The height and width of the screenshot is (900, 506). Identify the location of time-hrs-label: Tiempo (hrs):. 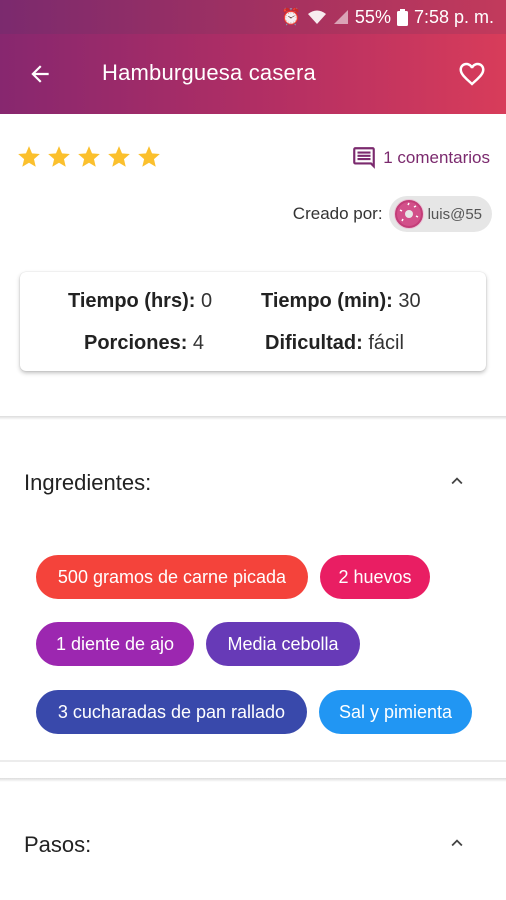
(132, 301).